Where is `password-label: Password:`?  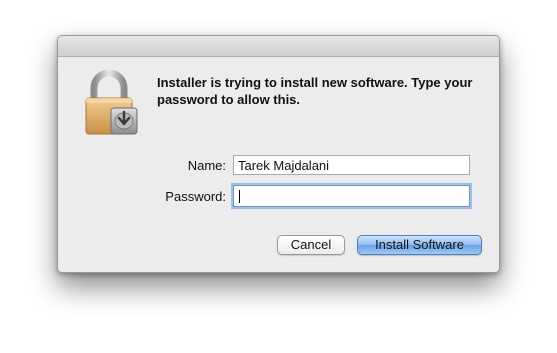
password-label: Password: is located at coordinates (195, 196).